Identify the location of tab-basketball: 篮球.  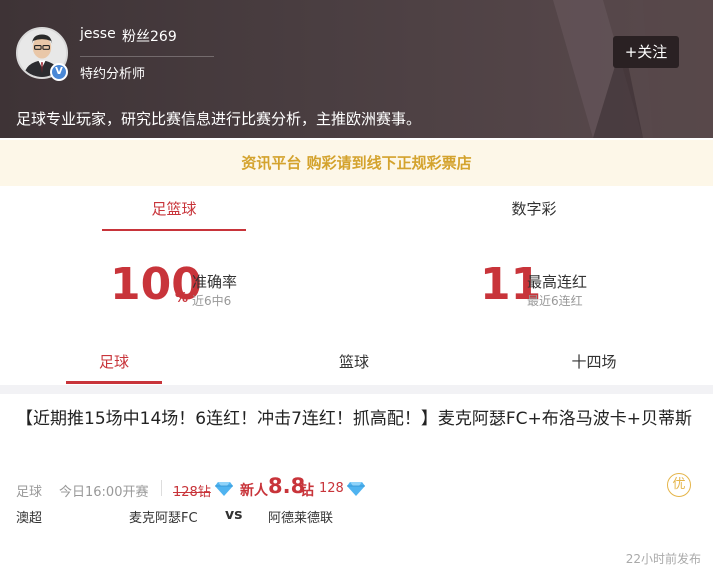
(354, 362).